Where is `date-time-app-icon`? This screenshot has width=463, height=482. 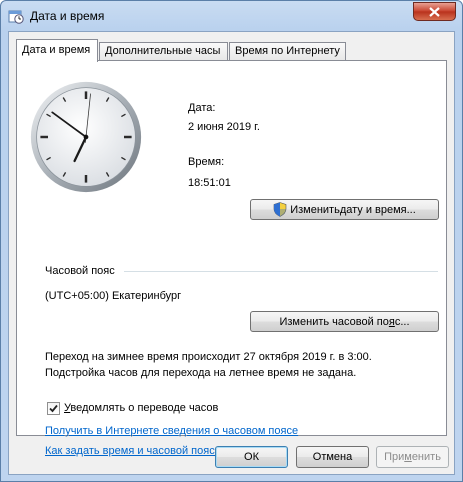 date-time-app-icon is located at coordinates (16, 17).